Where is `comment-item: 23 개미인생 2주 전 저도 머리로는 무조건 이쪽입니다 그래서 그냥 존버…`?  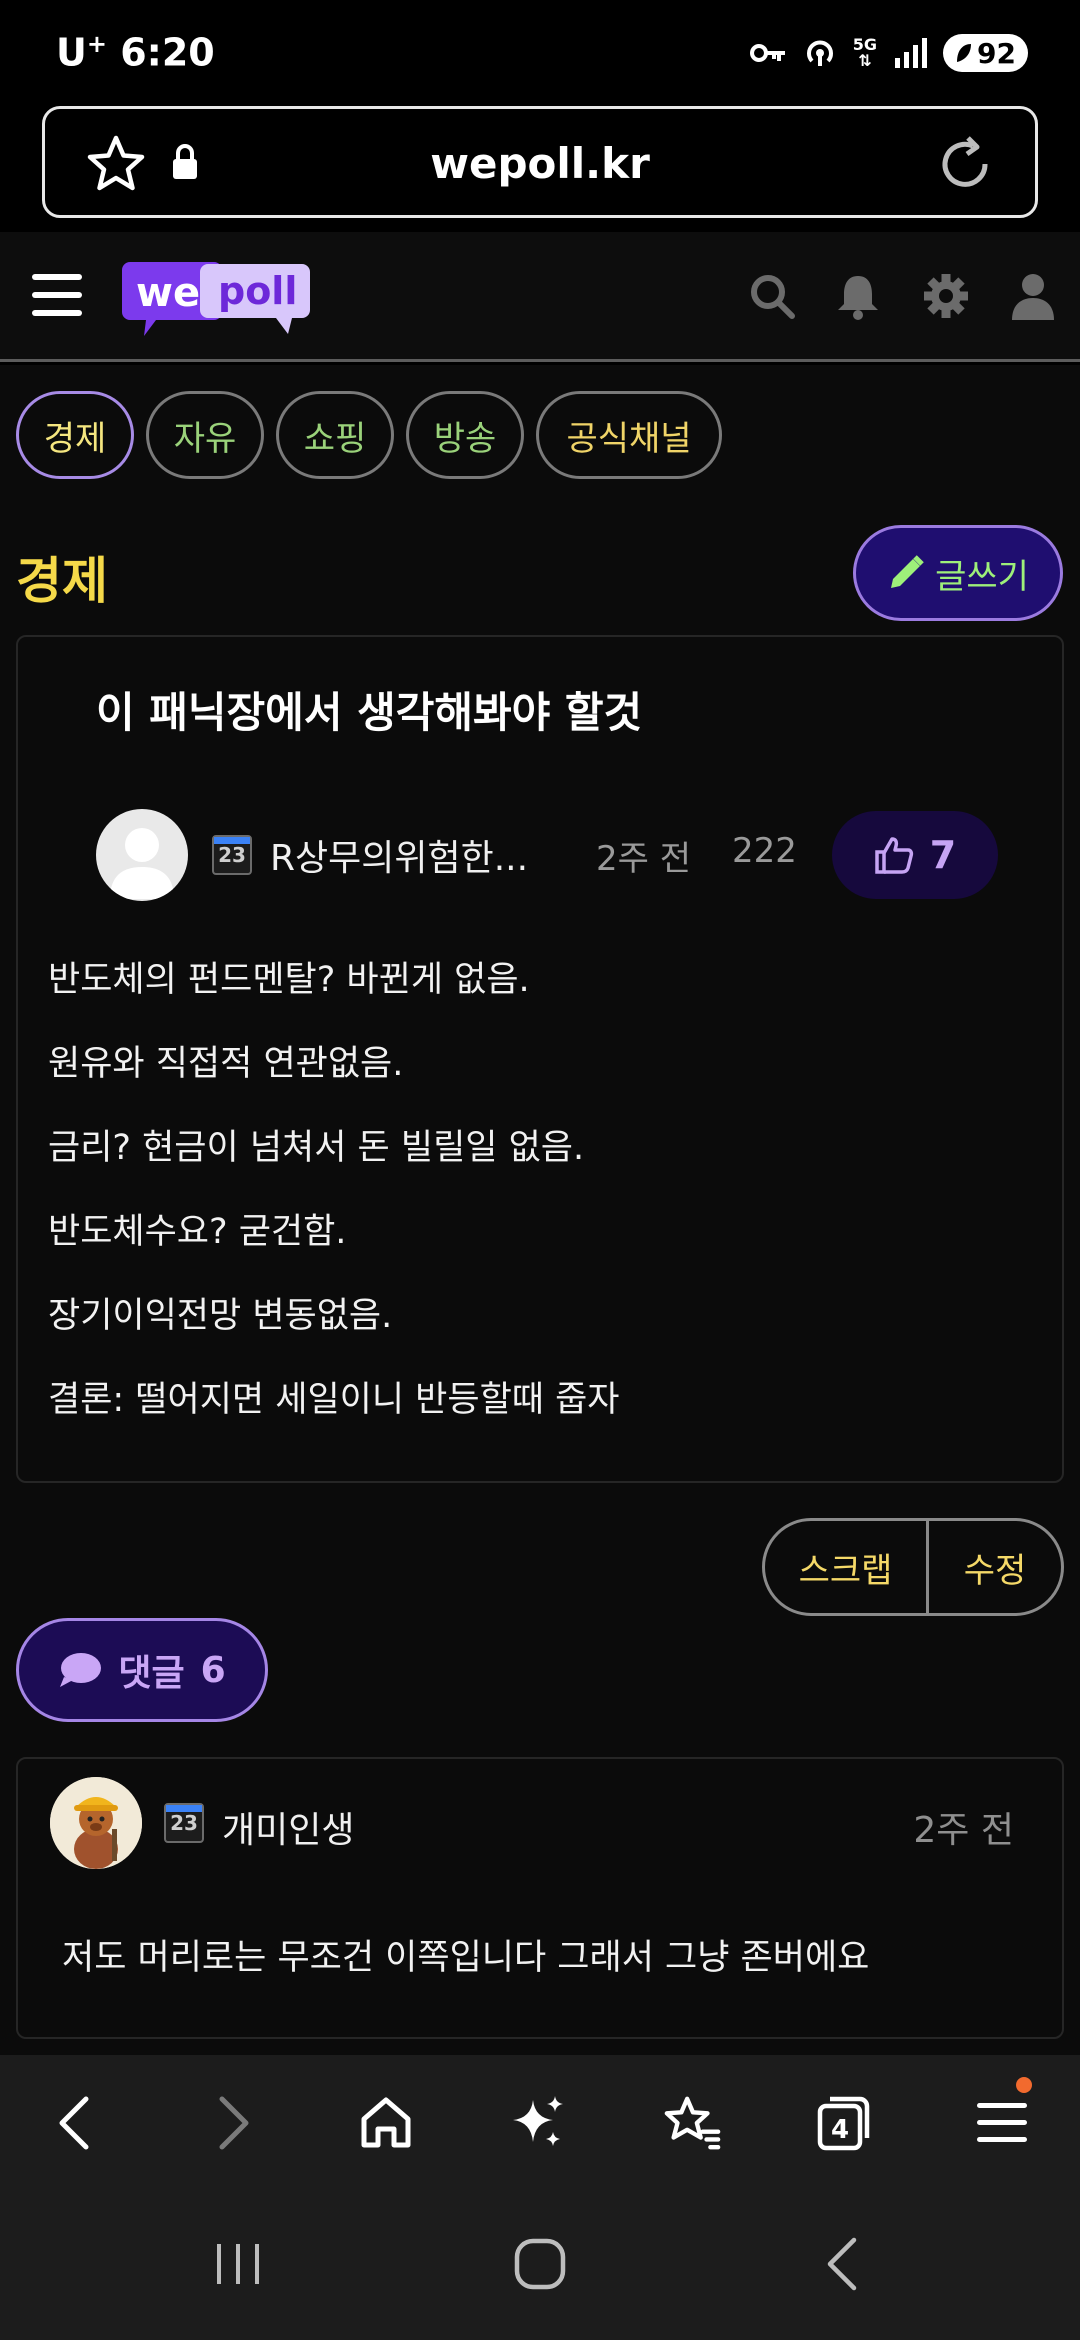 comment-item: 23 개미인생 2주 전 저도 머리로는 무조건 이쪽입니다 그래서 그냥 존버… is located at coordinates (540, 1898).